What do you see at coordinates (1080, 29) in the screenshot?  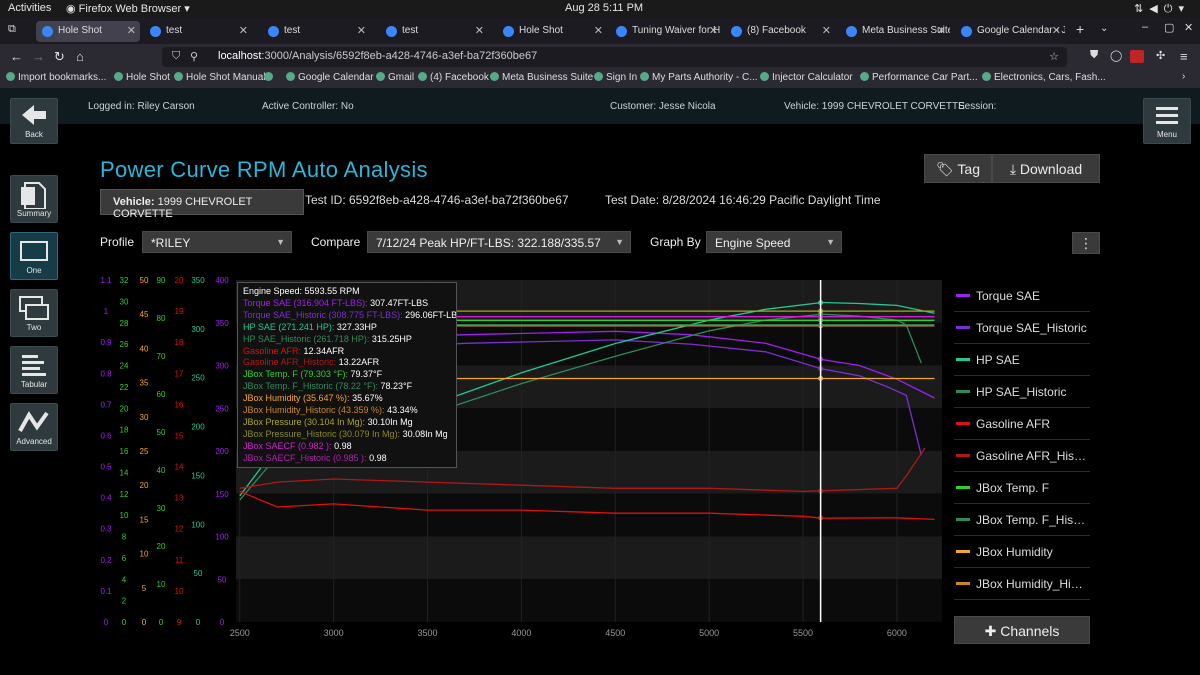 I see `new-tab-icon: +` at bounding box center [1080, 29].